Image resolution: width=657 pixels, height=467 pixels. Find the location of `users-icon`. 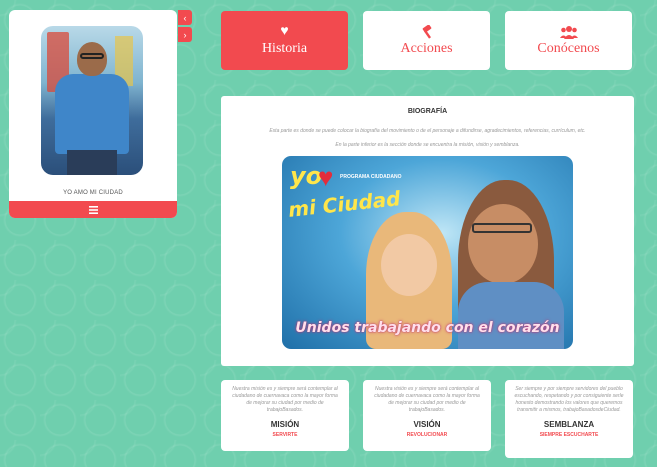

users-icon is located at coordinates (568, 32).